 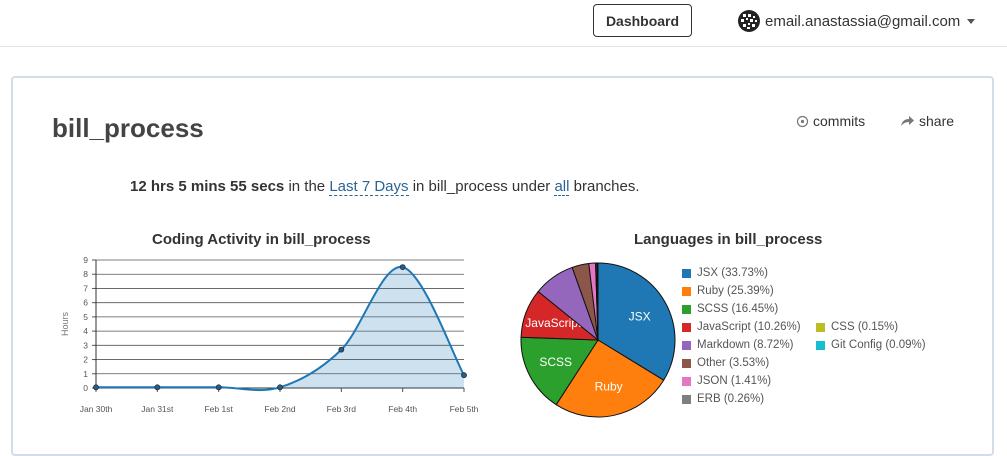 What do you see at coordinates (96, 409) in the screenshot?
I see `x-tick-label: Jan 30th` at bounding box center [96, 409].